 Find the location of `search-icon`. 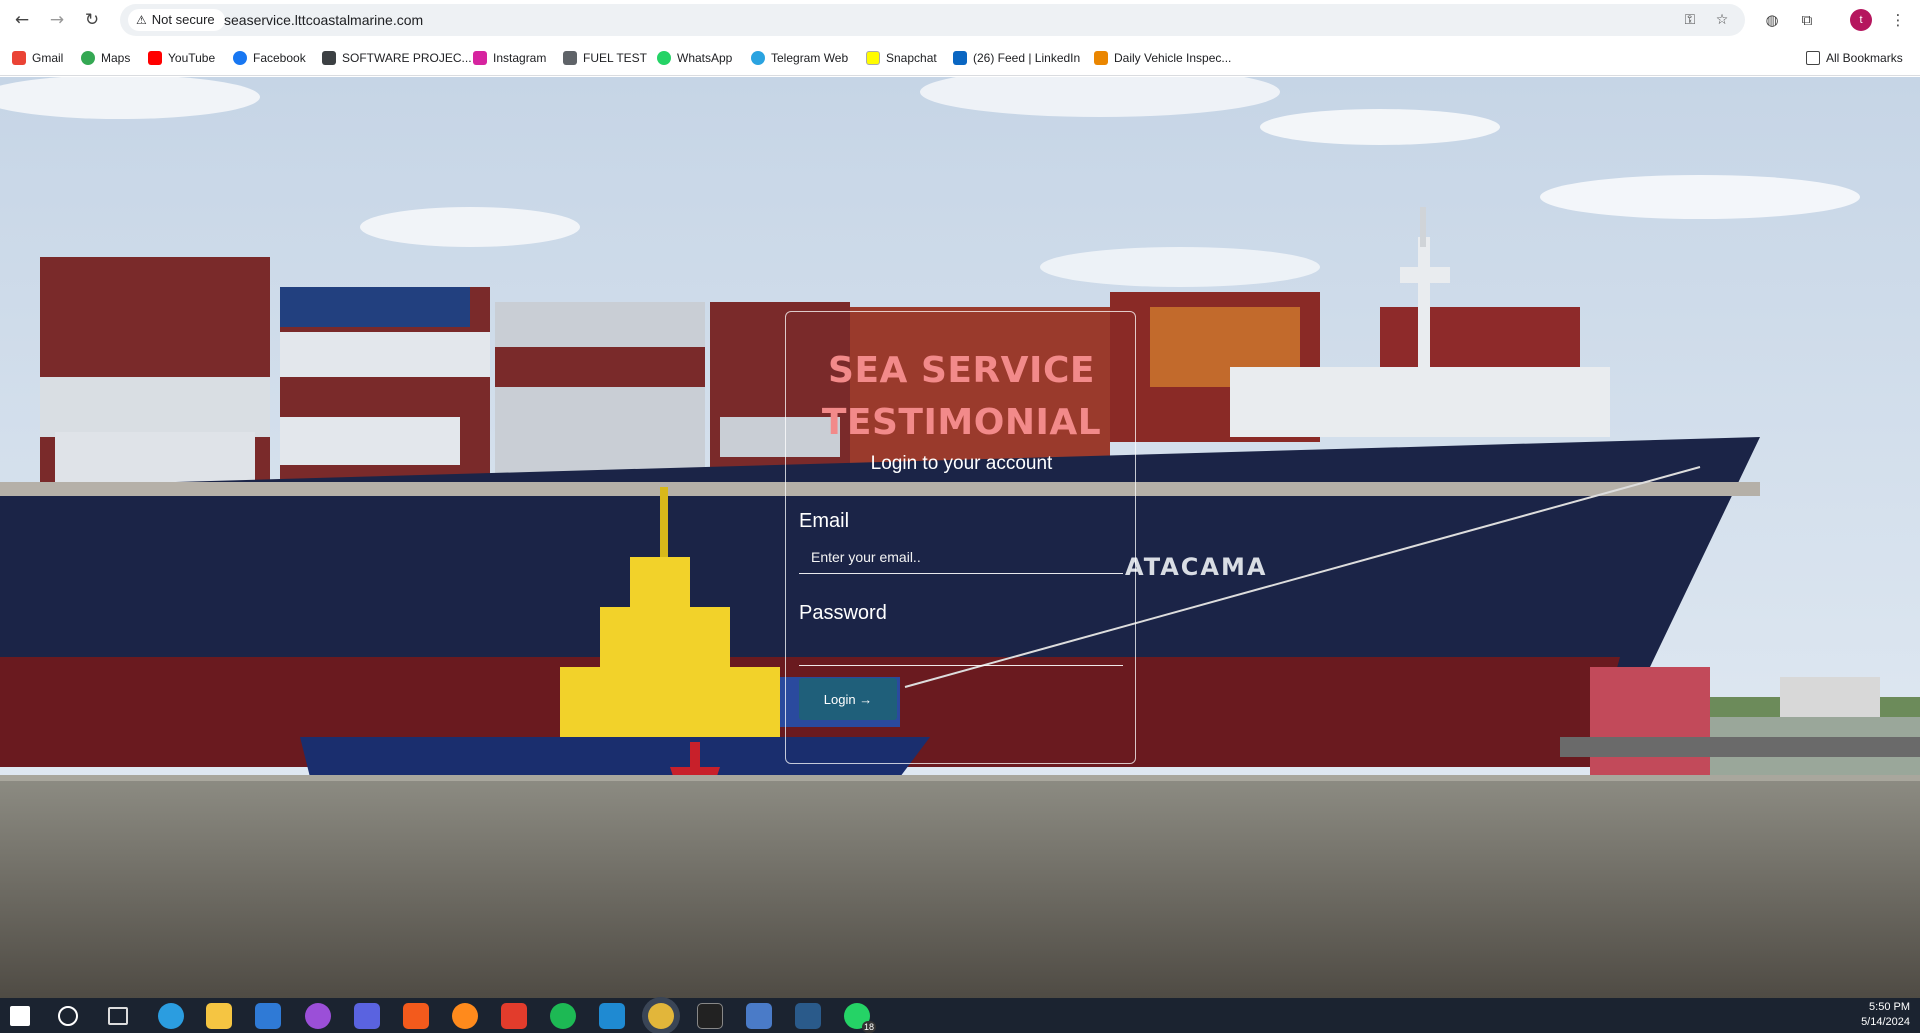

search-icon is located at coordinates (68, 1016).